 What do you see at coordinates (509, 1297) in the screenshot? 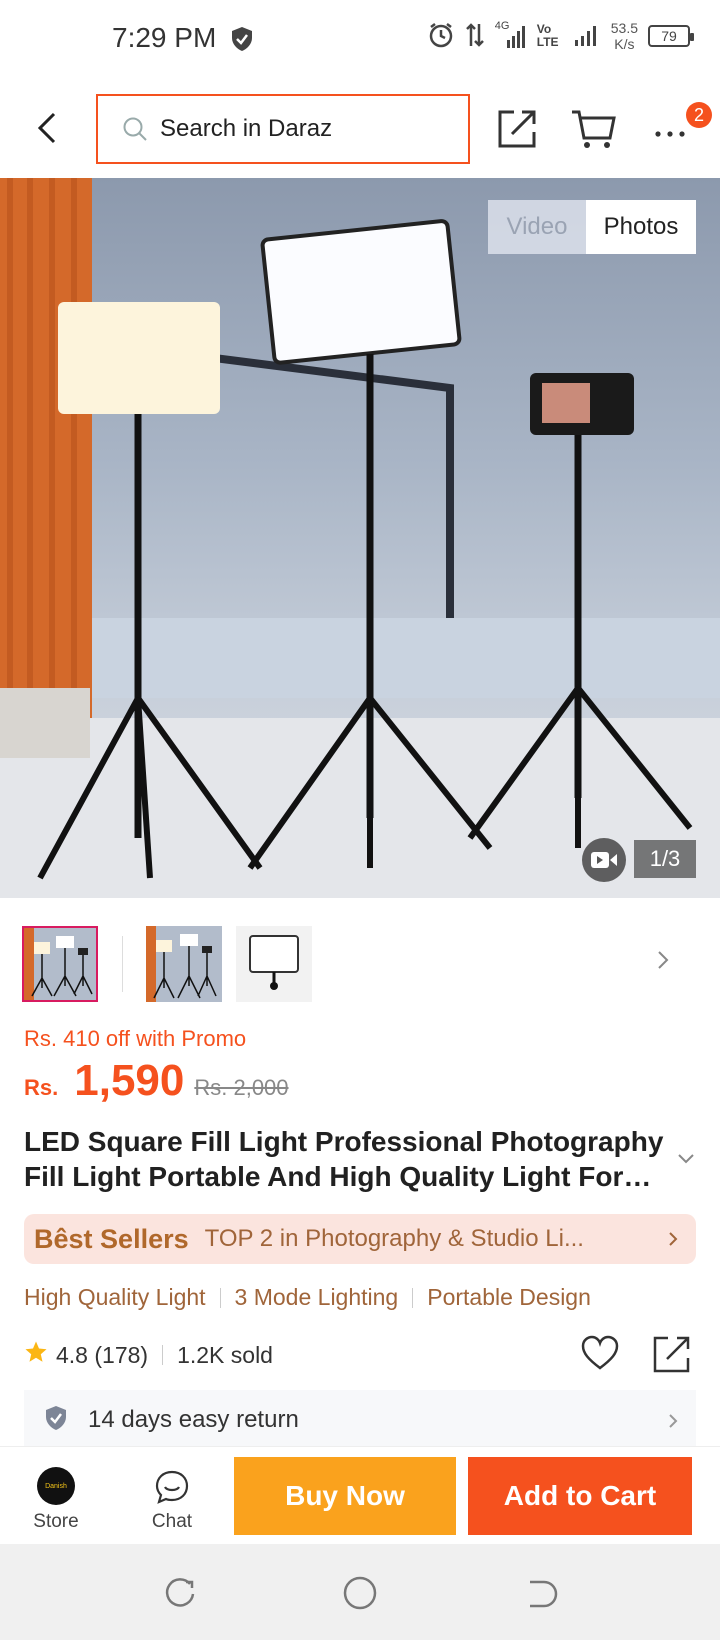
I see `feature-tag: Portable Design` at bounding box center [509, 1297].